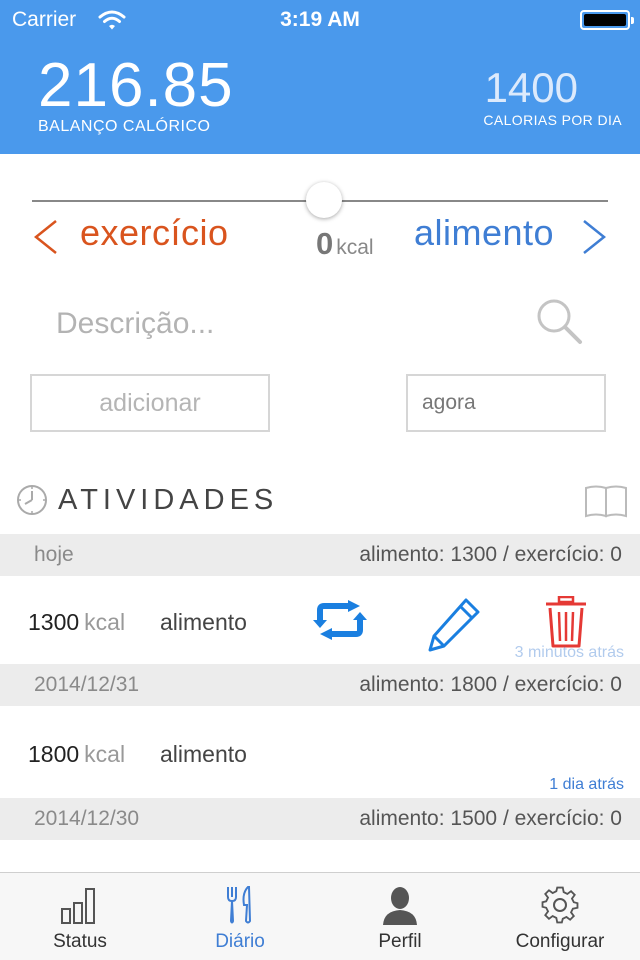 Image resolution: width=640 pixels, height=960 pixels. I want to click on tab-status: Status, so click(80, 916).